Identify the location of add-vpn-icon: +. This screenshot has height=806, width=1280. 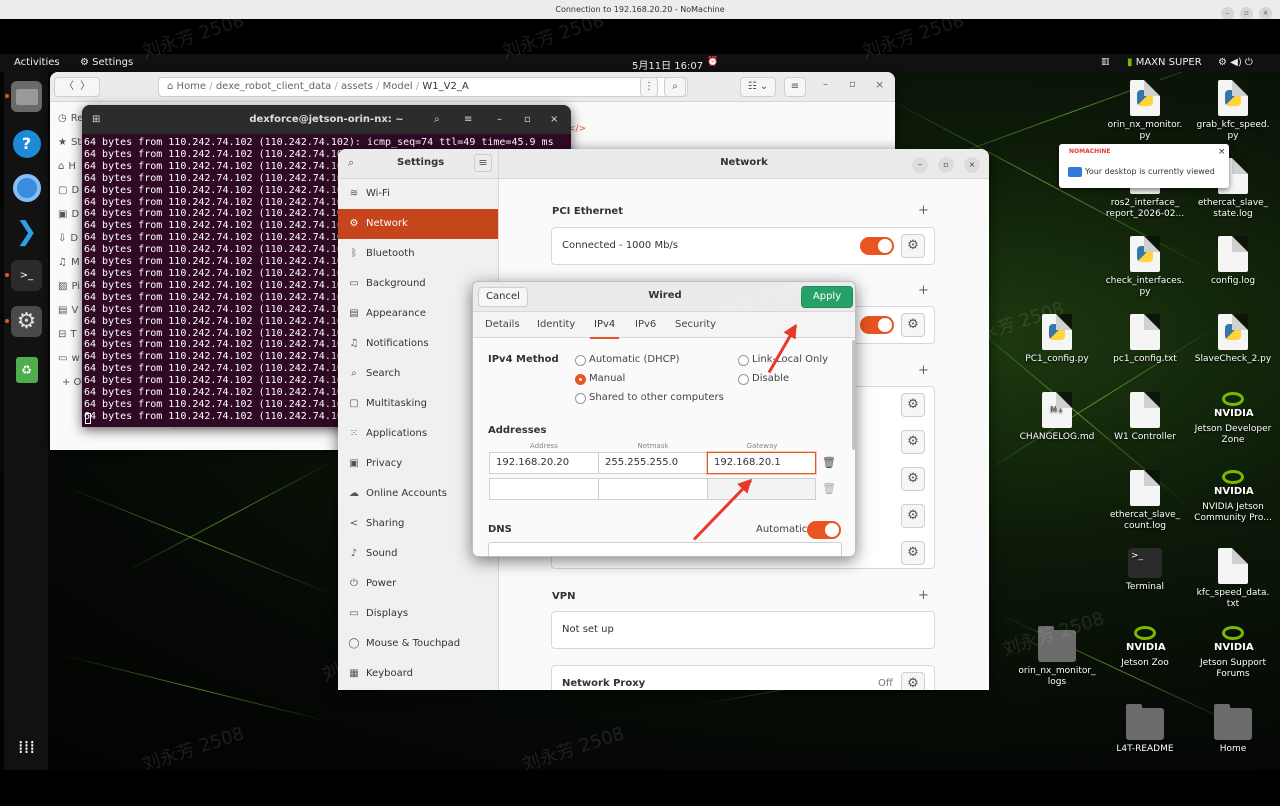
(923, 595).